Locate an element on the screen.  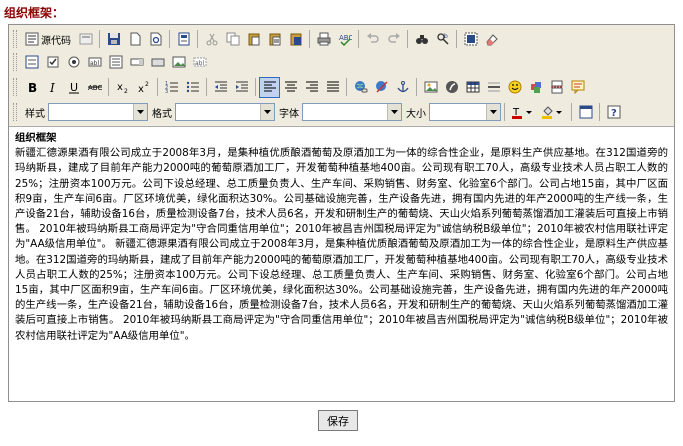
page-break-button is located at coordinates (556, 87).